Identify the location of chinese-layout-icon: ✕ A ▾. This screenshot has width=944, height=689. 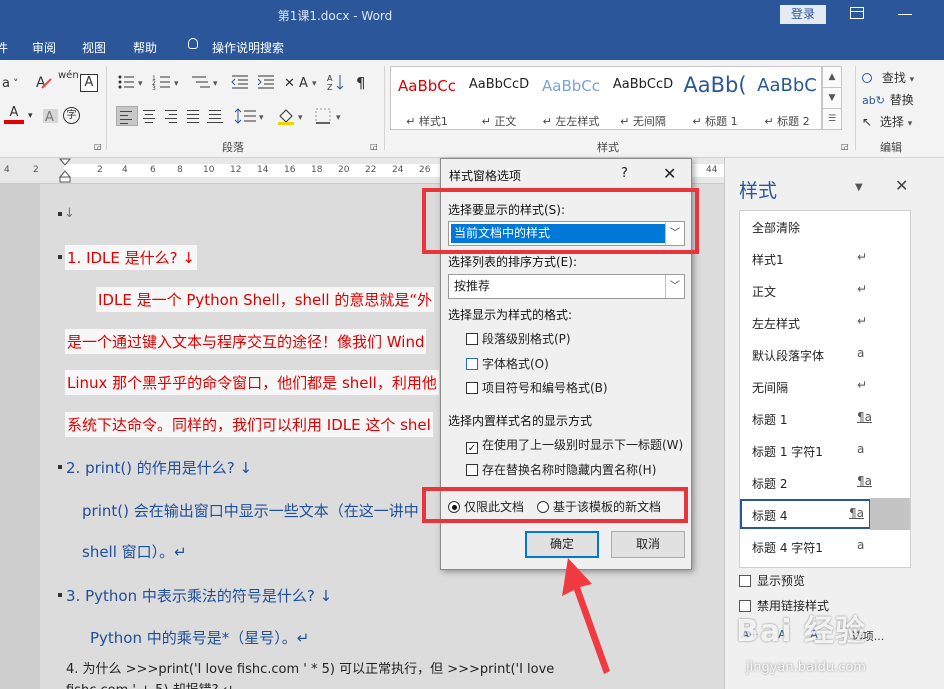
(303, 82).